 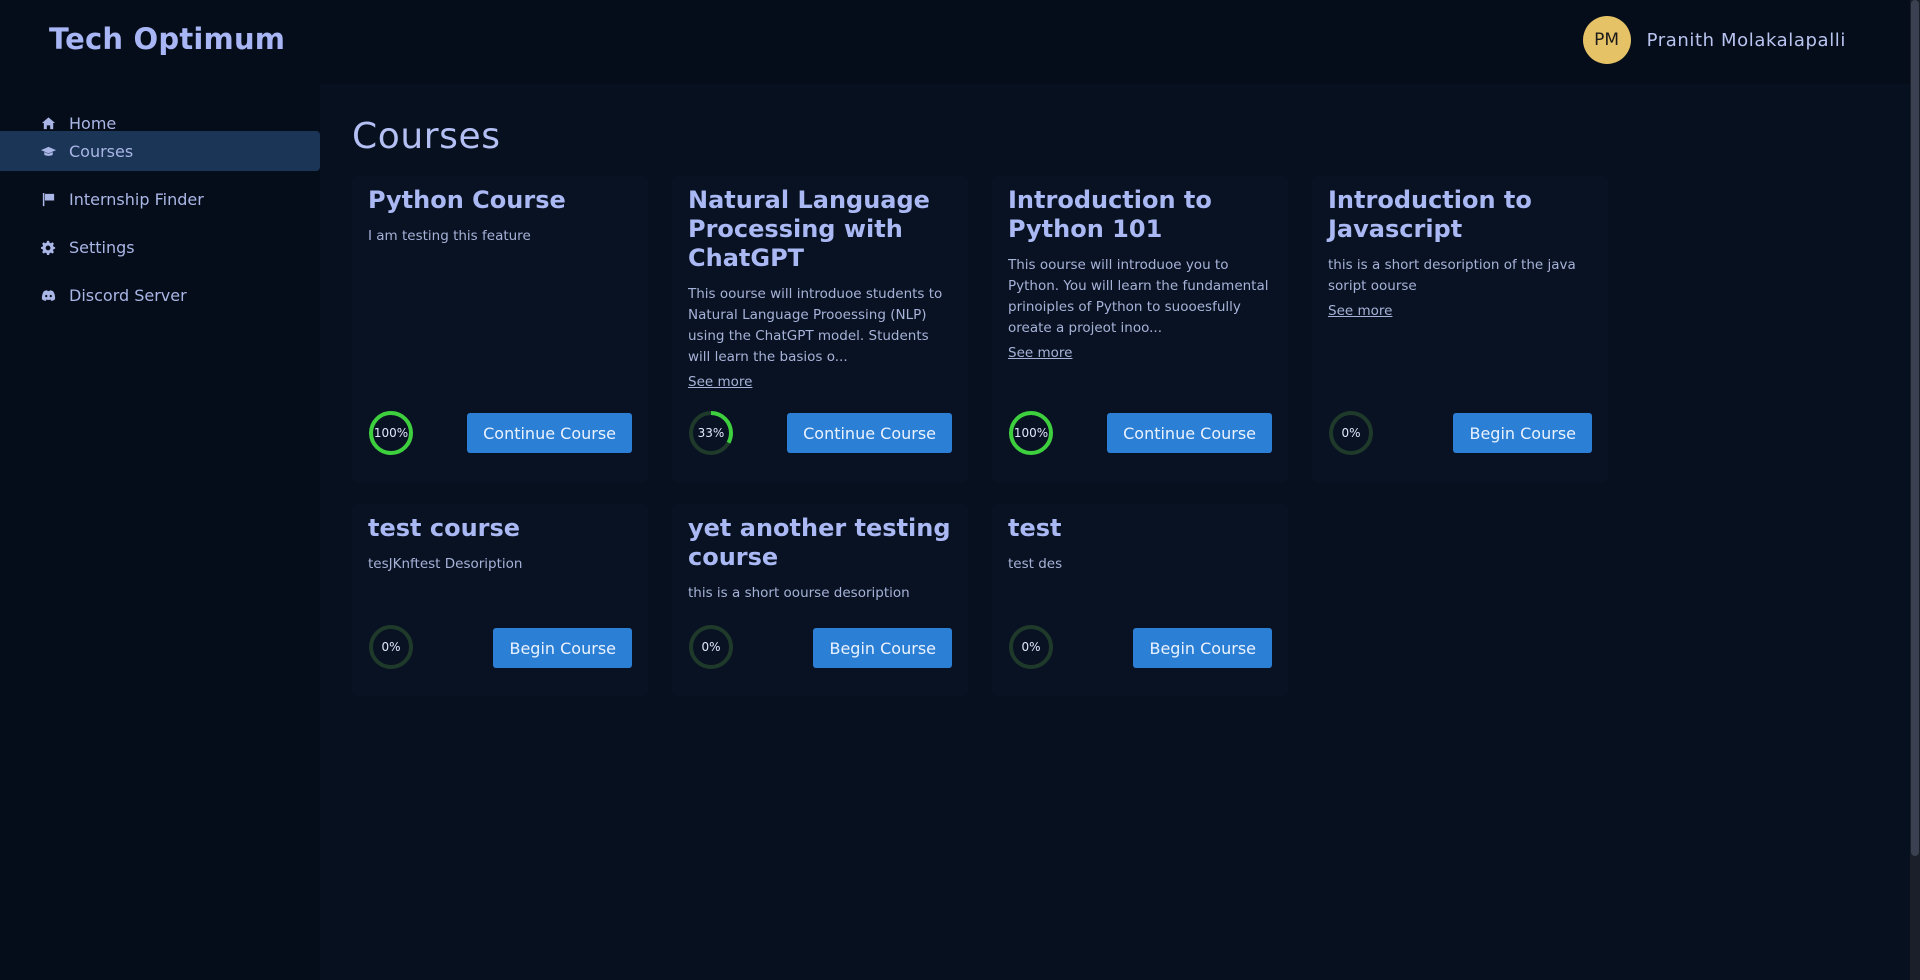 I want to click on sidebar-item-label: Discord Server, so click(x=128, y=295).